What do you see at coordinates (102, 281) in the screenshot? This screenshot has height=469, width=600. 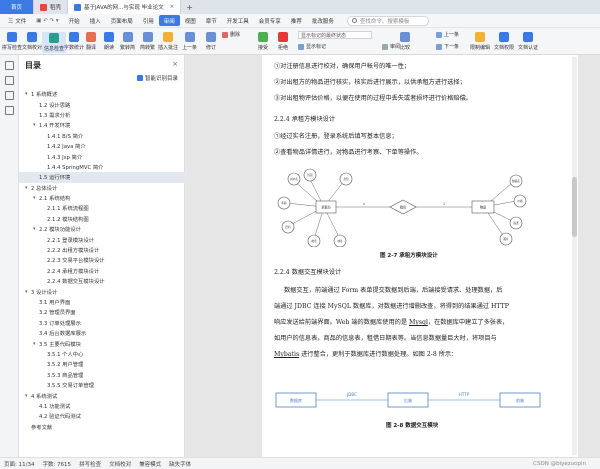 I see `toc-item: 2.2.4 数据交互模块设计` at bounding box center [102, 281].